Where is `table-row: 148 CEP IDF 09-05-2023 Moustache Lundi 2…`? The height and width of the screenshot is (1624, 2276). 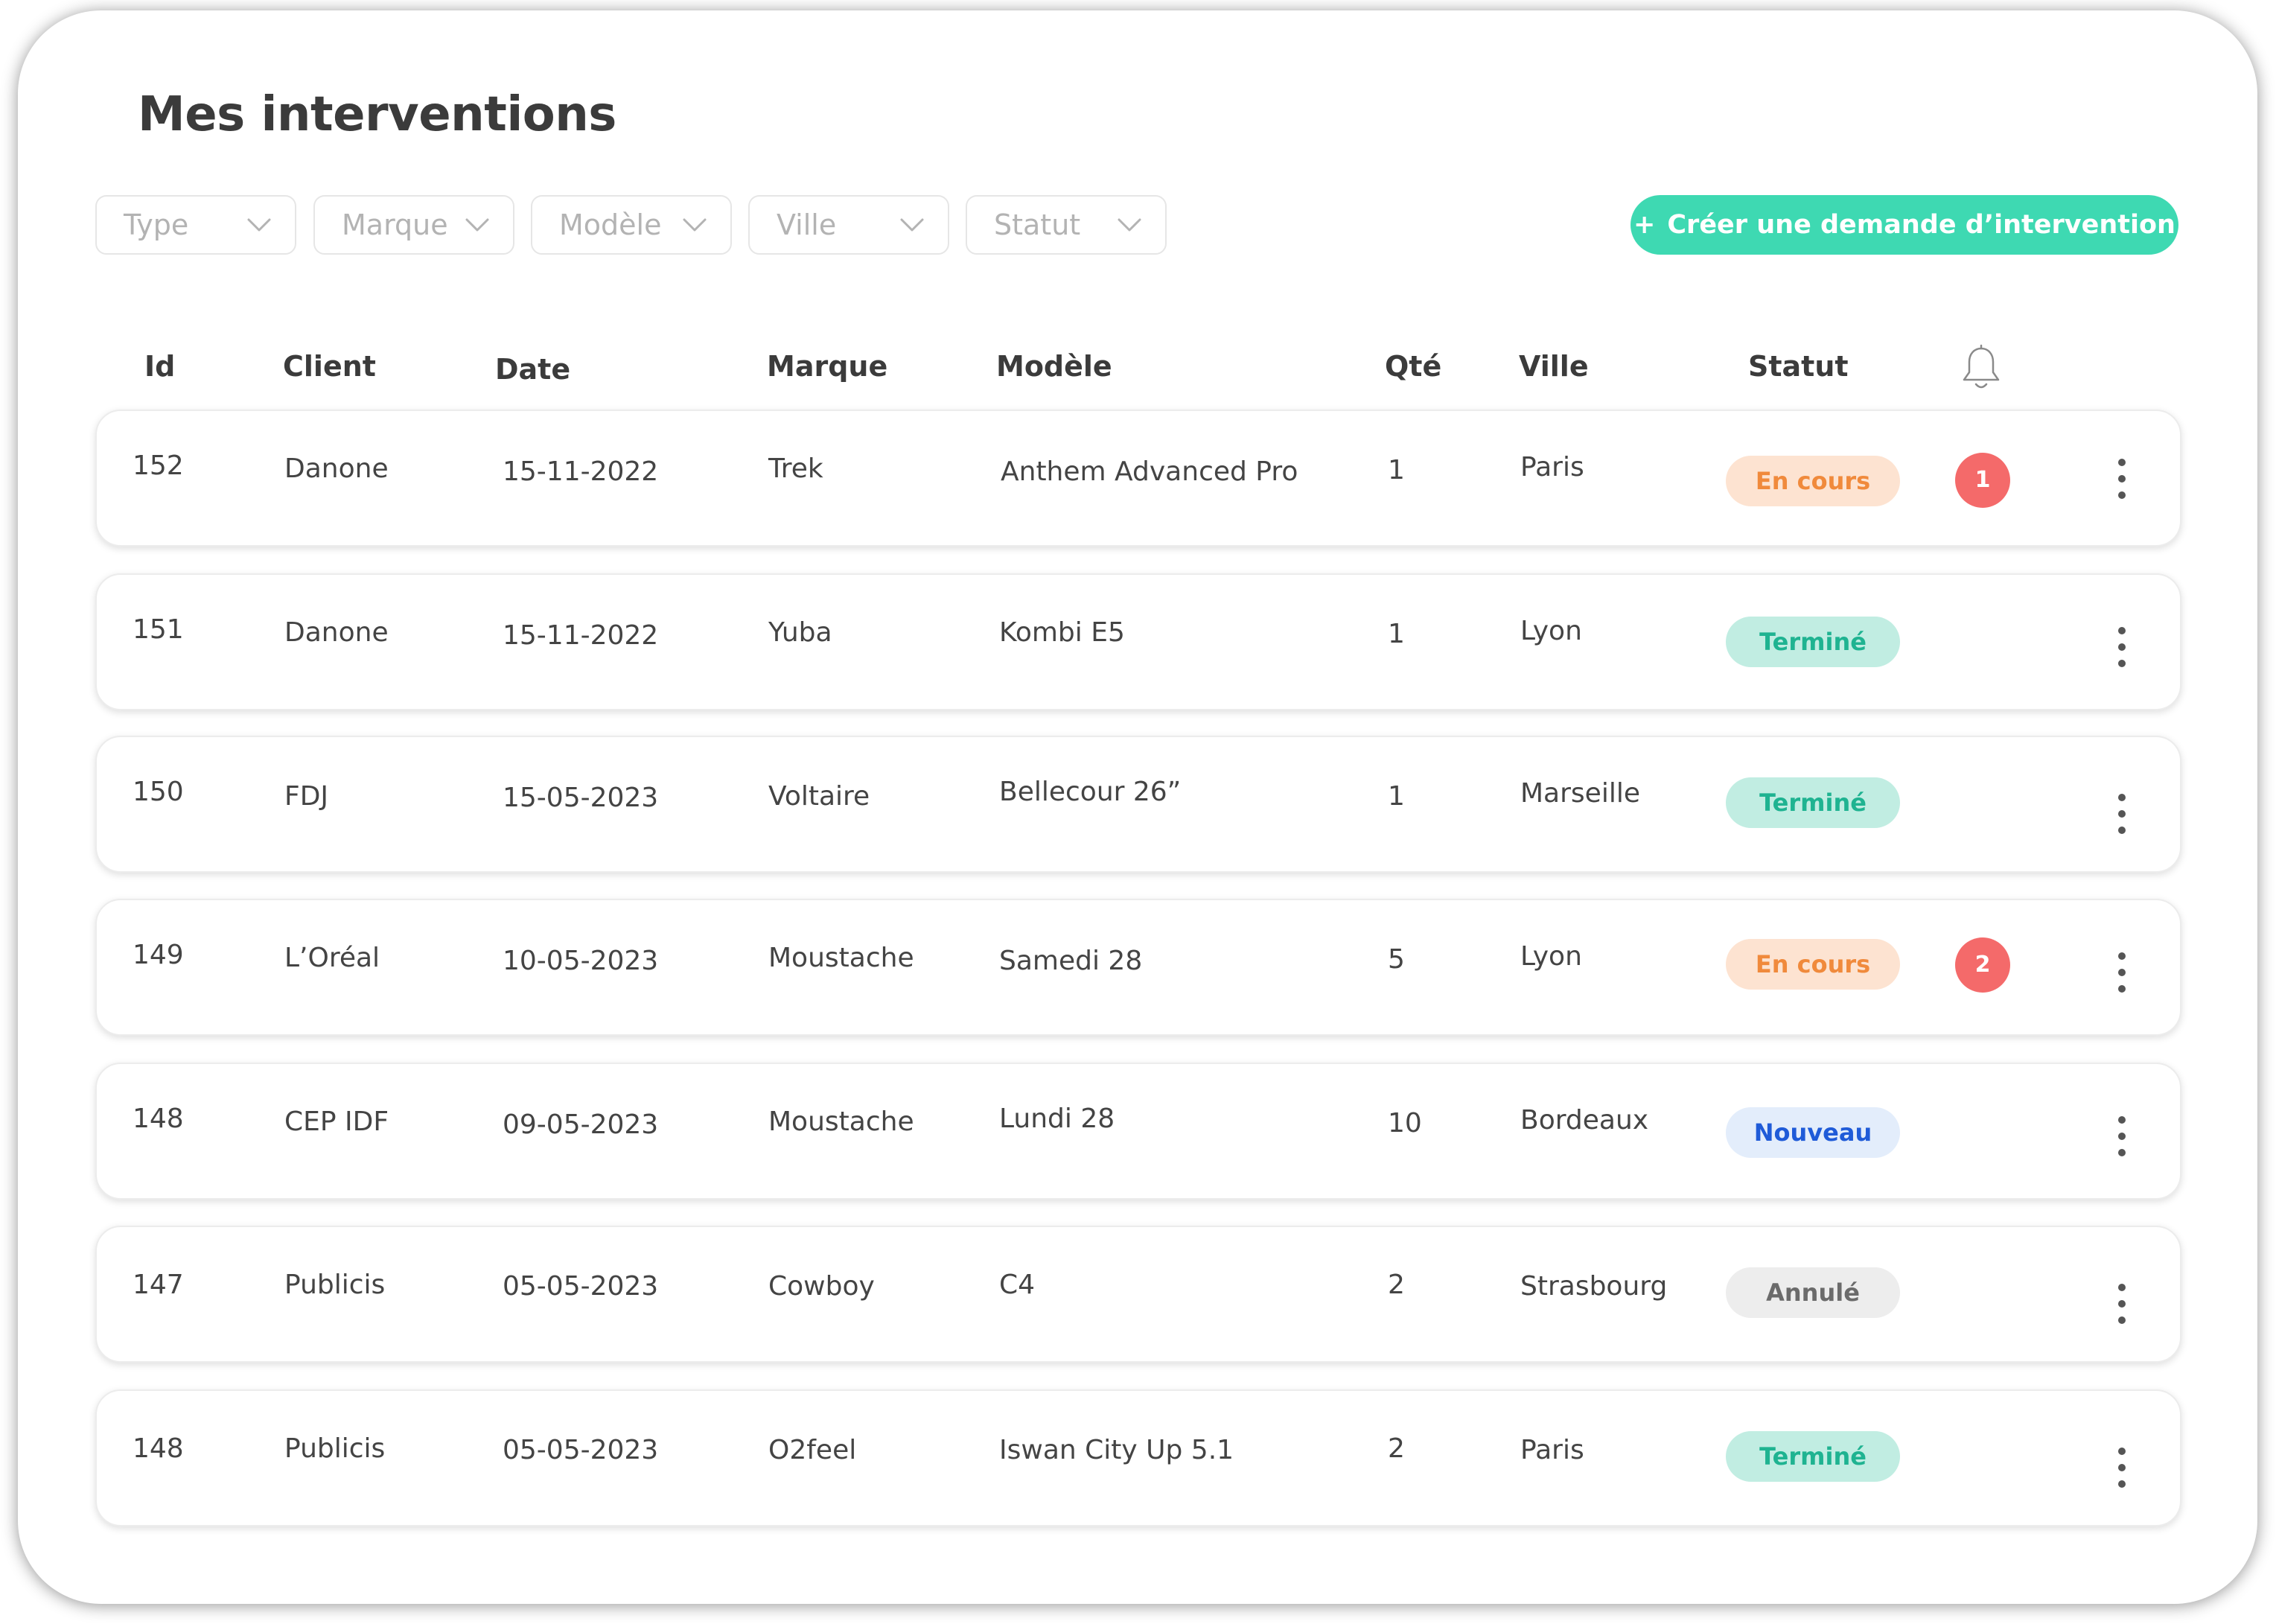
table-row: 148 CEP IDF 09-05-2023 Moustache Lundi 2… is located at coordinates (1138, 1131).